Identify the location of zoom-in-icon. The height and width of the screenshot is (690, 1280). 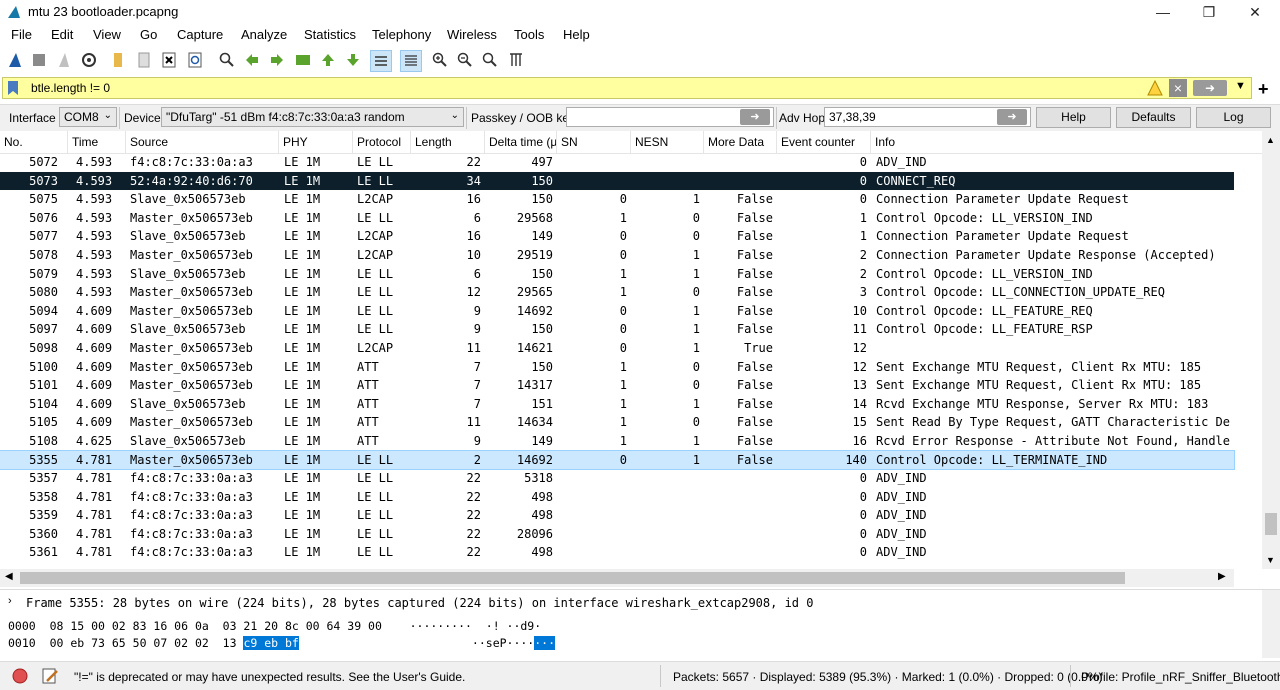
(440, 60).